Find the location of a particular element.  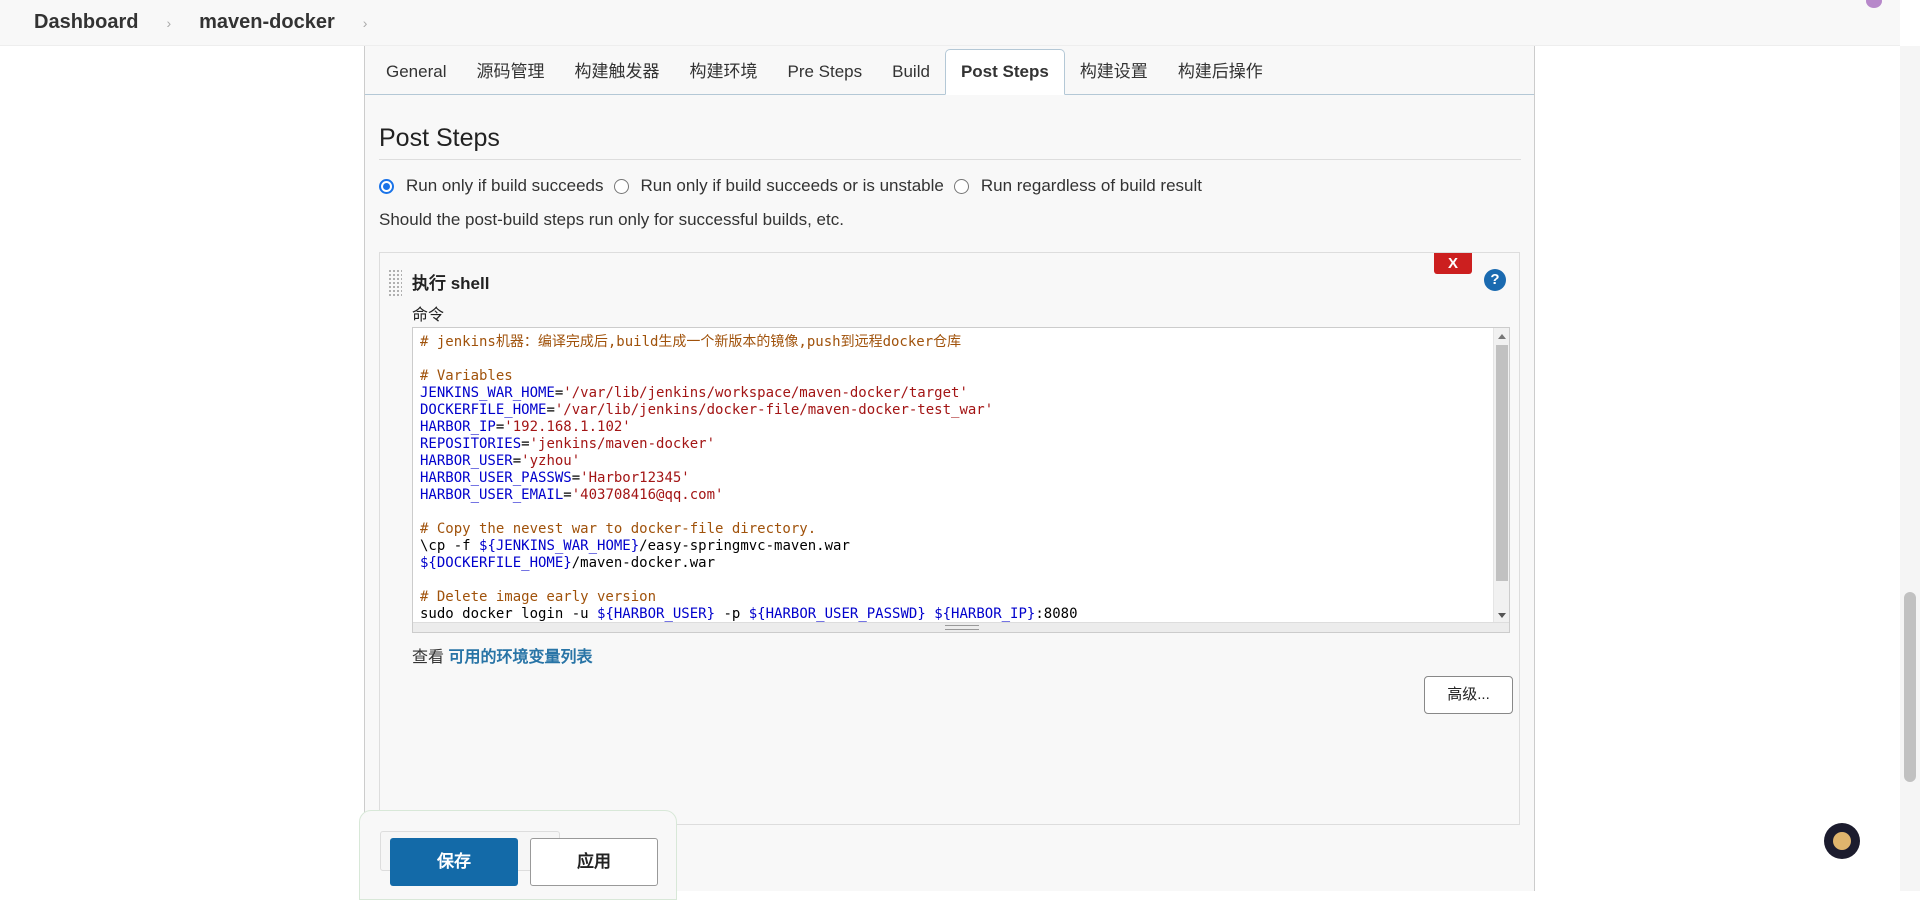

editor-resize-bar is located at coordinates (961, 627).